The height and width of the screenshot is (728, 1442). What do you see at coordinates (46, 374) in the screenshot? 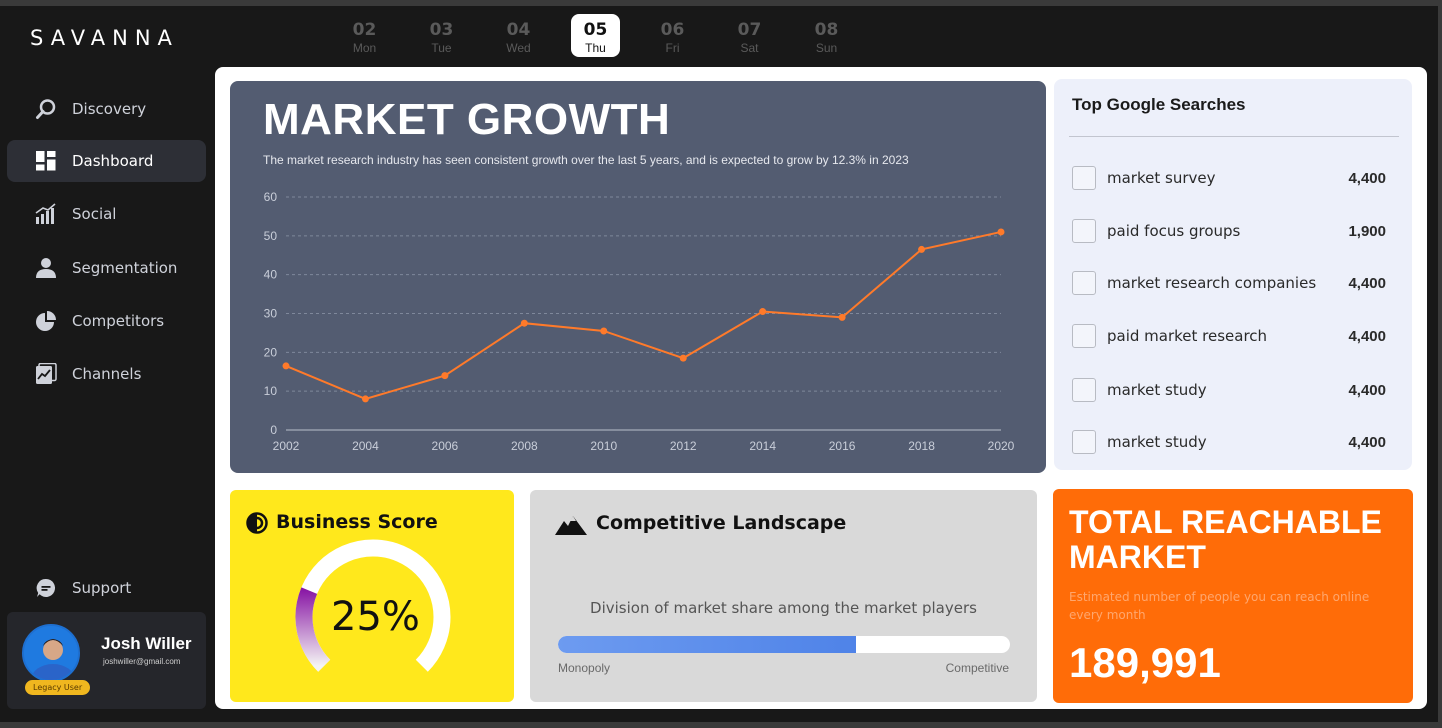
I see `channels-icon` at bounding box center [46, 374].